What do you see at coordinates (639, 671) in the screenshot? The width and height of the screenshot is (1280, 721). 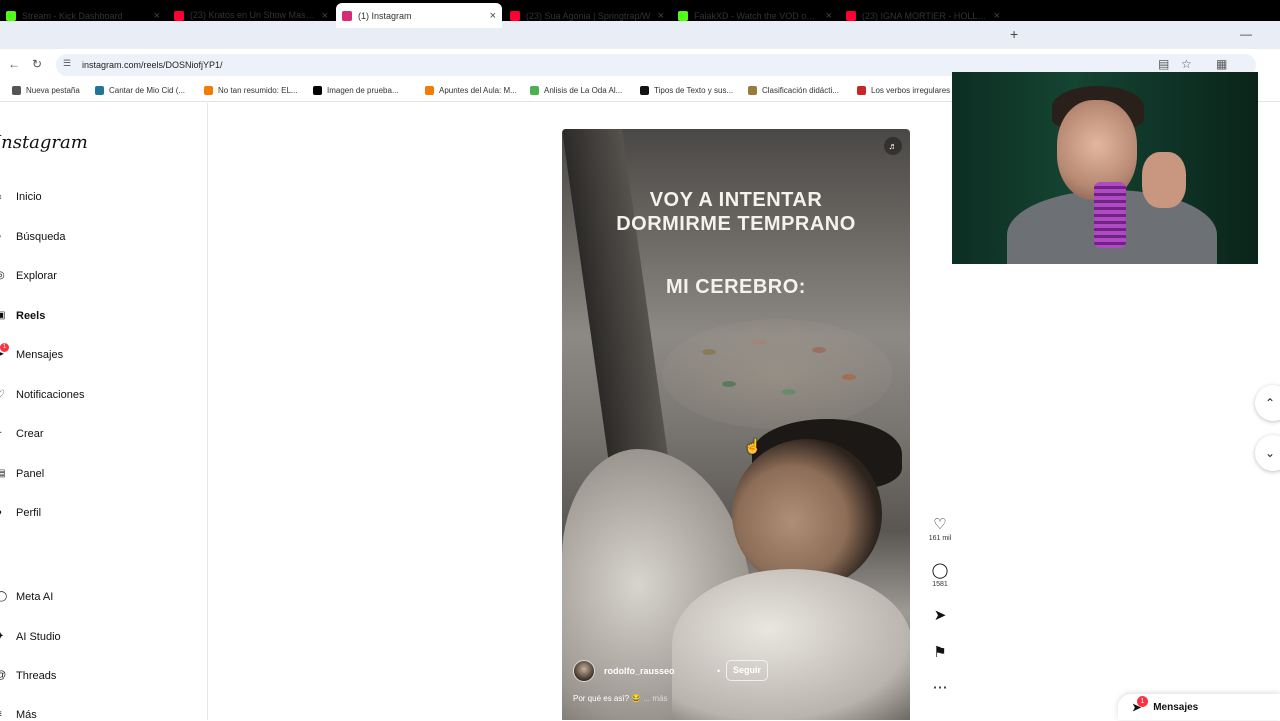 I see `author-username: rodolfo_rausseo` at bounding box center [639, 671].